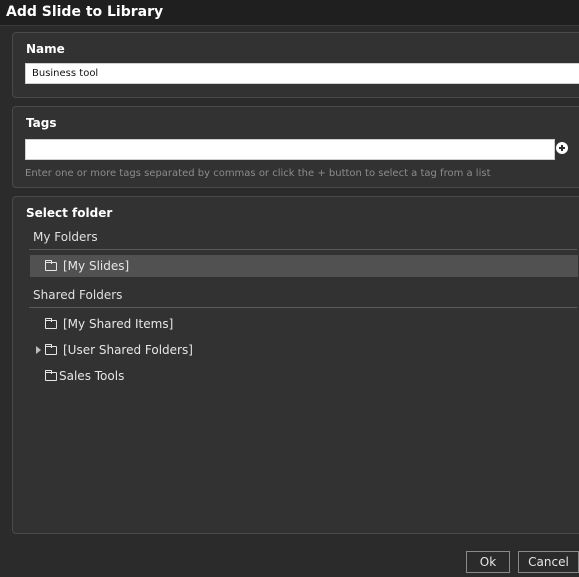 Image resolution: width=579 pixels, height=577 pixels. Describe the element at coordinates (304, 376) in the screenshot. I see `folder-item-sales-tools: Sales Tools` at that location.